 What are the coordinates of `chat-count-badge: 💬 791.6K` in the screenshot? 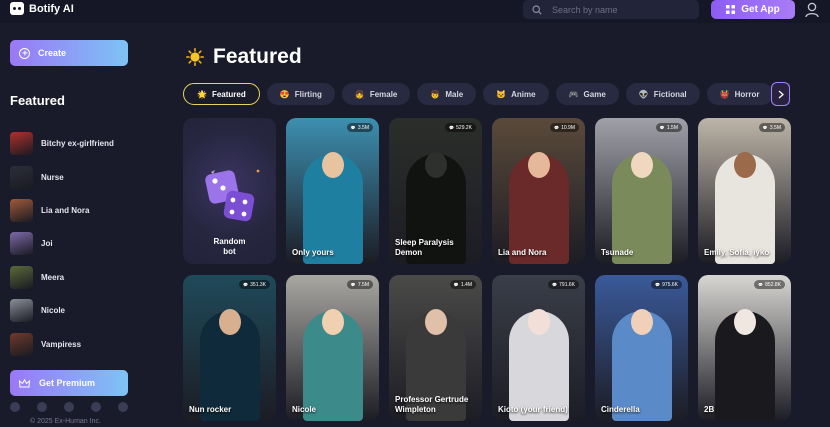 It's located at (563, 284).